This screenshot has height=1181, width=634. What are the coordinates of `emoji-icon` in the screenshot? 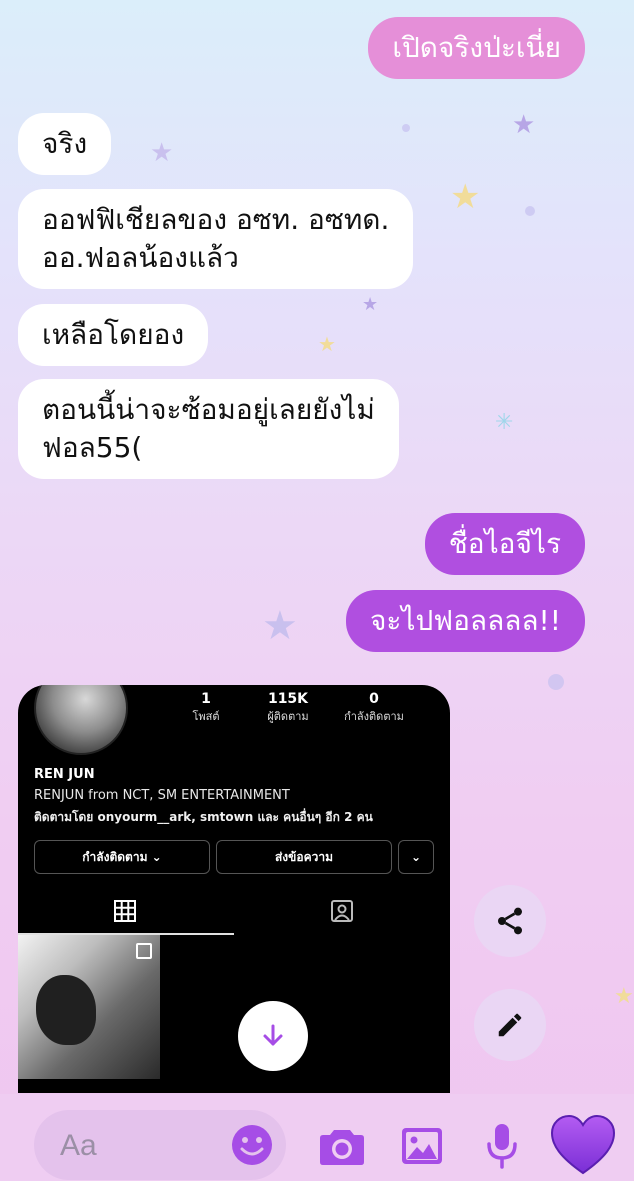 It's located at (252, 1145).